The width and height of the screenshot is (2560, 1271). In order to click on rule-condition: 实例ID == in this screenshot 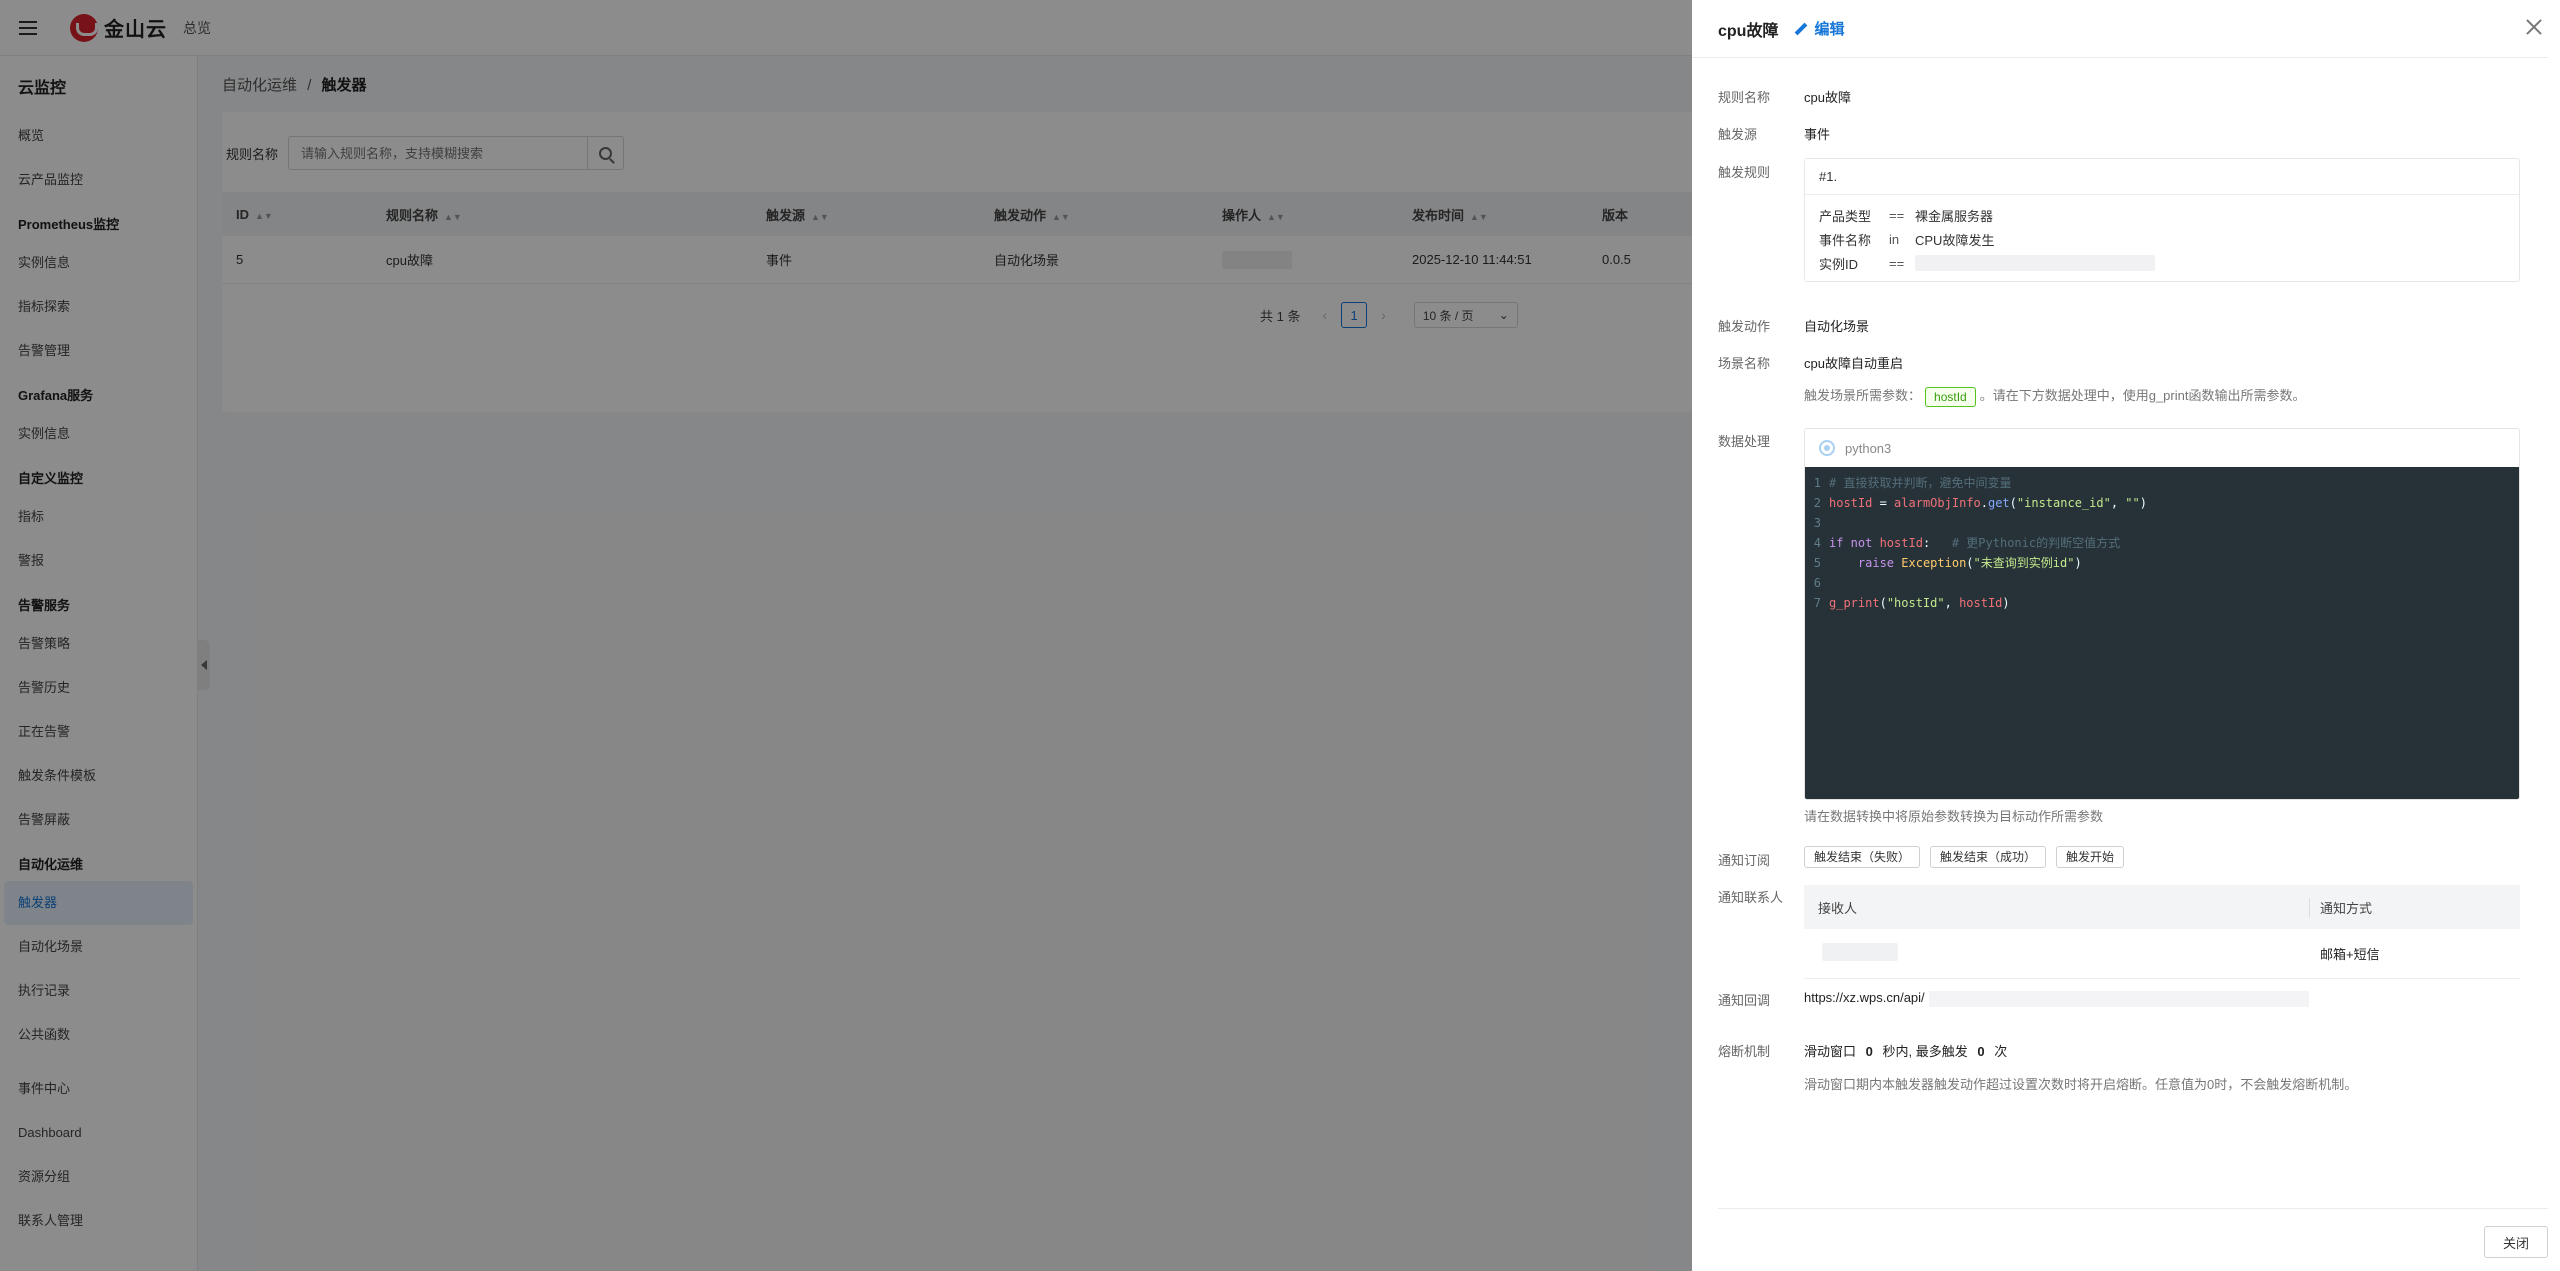, I will do `click(2162, 263)`.